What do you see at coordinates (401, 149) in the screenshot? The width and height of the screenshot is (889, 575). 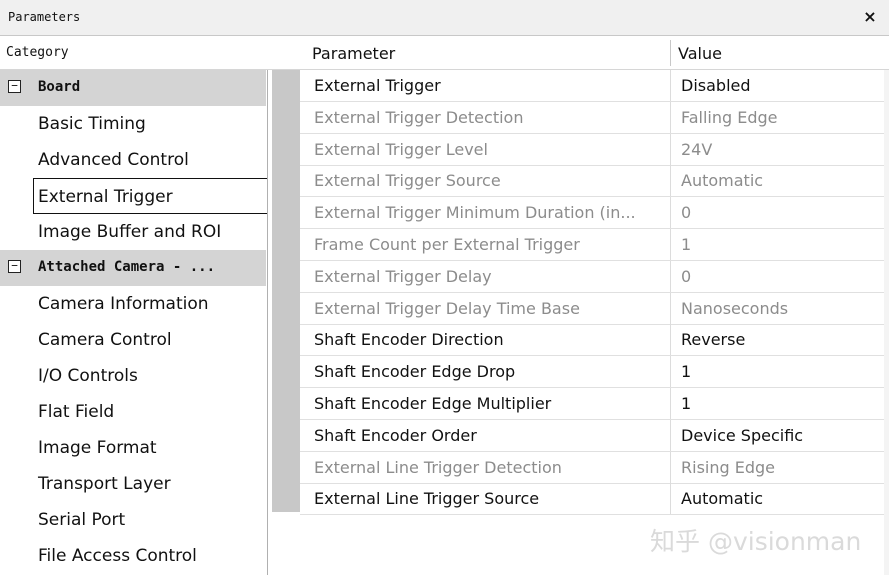 I see `parameter-name: External Trigger Level` at bounding box center [401, 149].